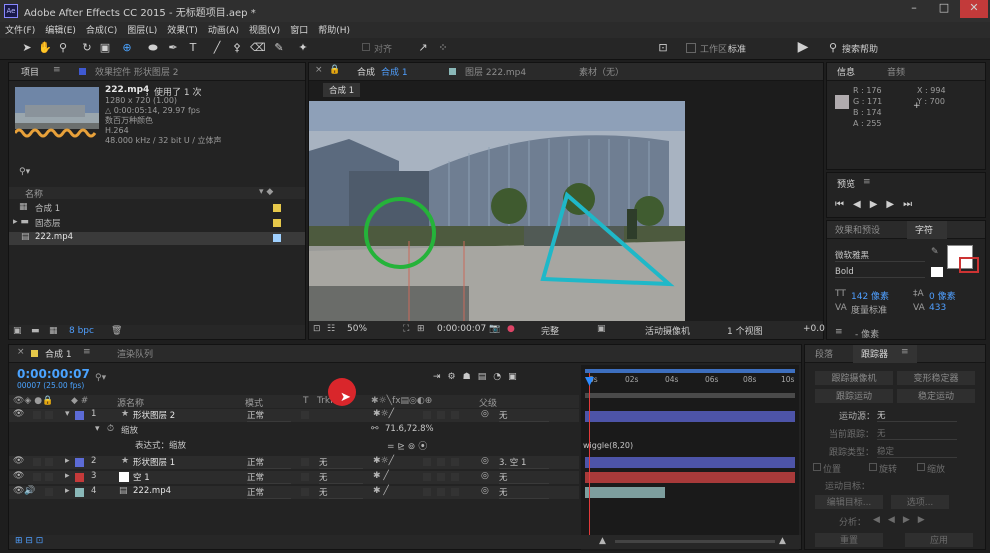 The width and height of the screenshot is (990, 553). Describe the element at coordinates (303, 48) in the screenshot. I see `puppet-tool-icon: ✦` at that location.